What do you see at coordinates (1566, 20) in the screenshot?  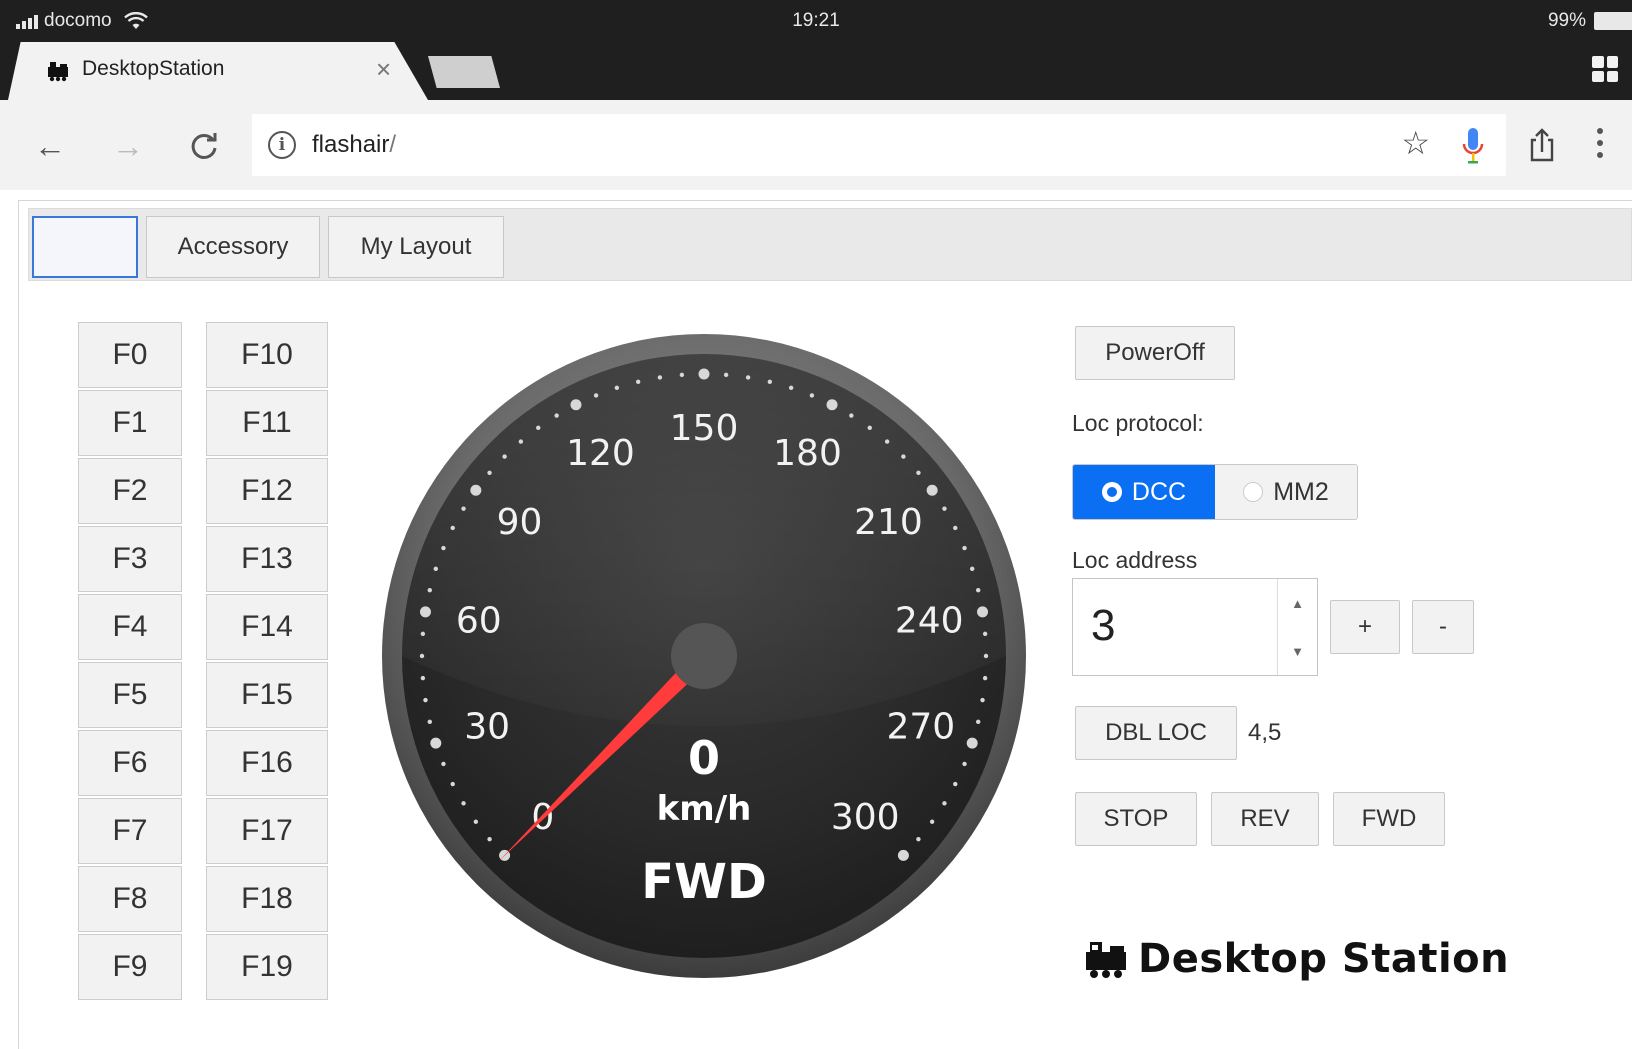 I see `battery-percent: 99%` at bounding box center [1566, 20].